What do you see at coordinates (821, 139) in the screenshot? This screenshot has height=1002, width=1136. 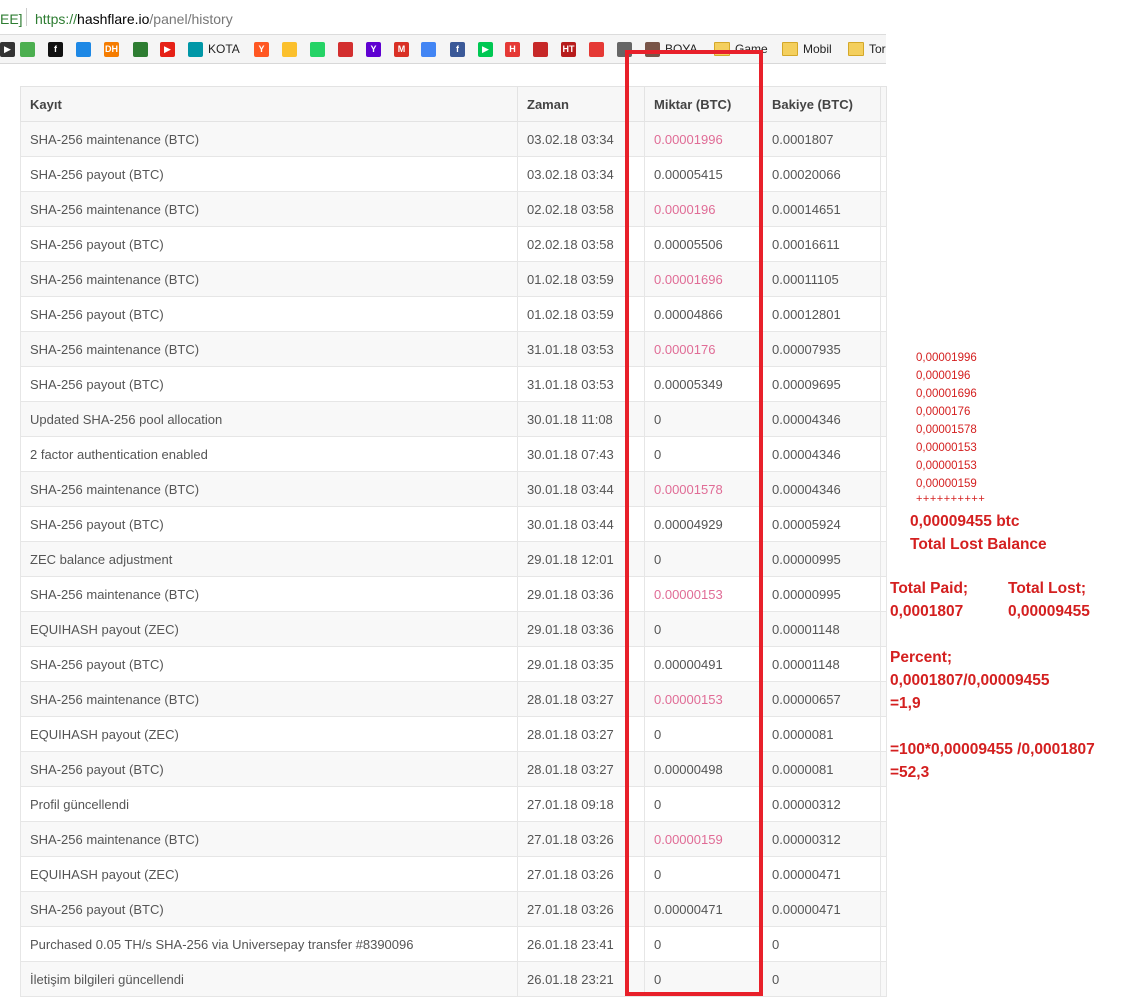 I see `cell-bakiye: 0.0001807` at bounding box center [821, 139].